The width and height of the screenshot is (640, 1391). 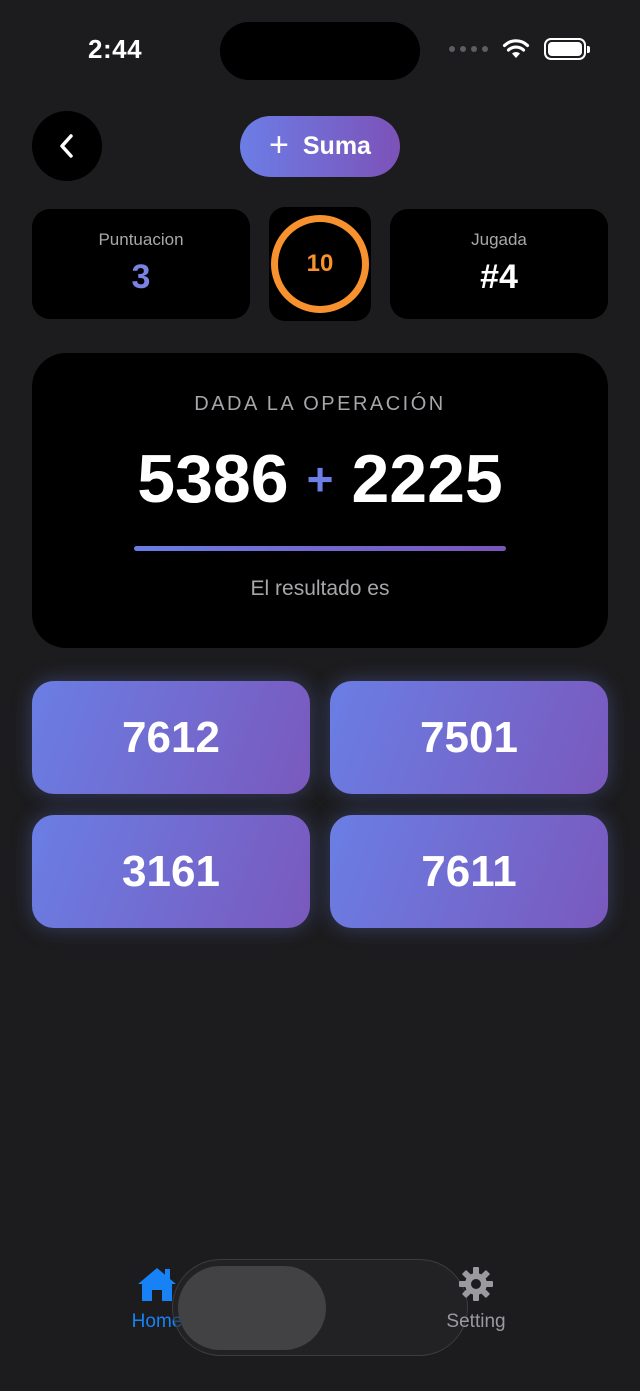 What do you see at coordinates (320, 588) in the screenshot?
I see `result-prompt: El resultado es` at bounding box center [320, 588].